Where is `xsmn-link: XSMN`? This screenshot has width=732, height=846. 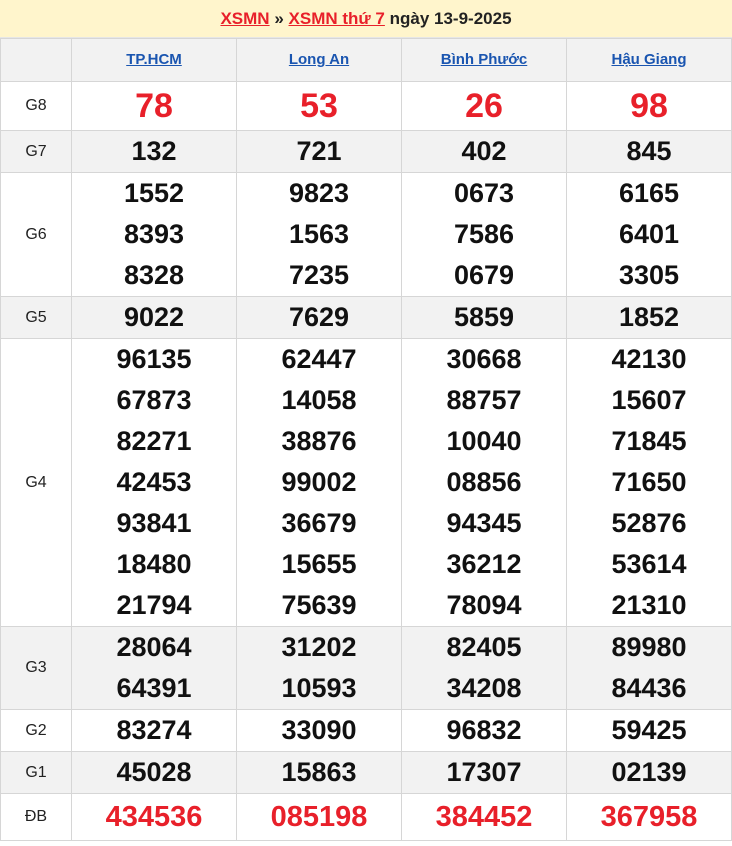 xsmn-link: XSMN is located at coordinates (244, 18).